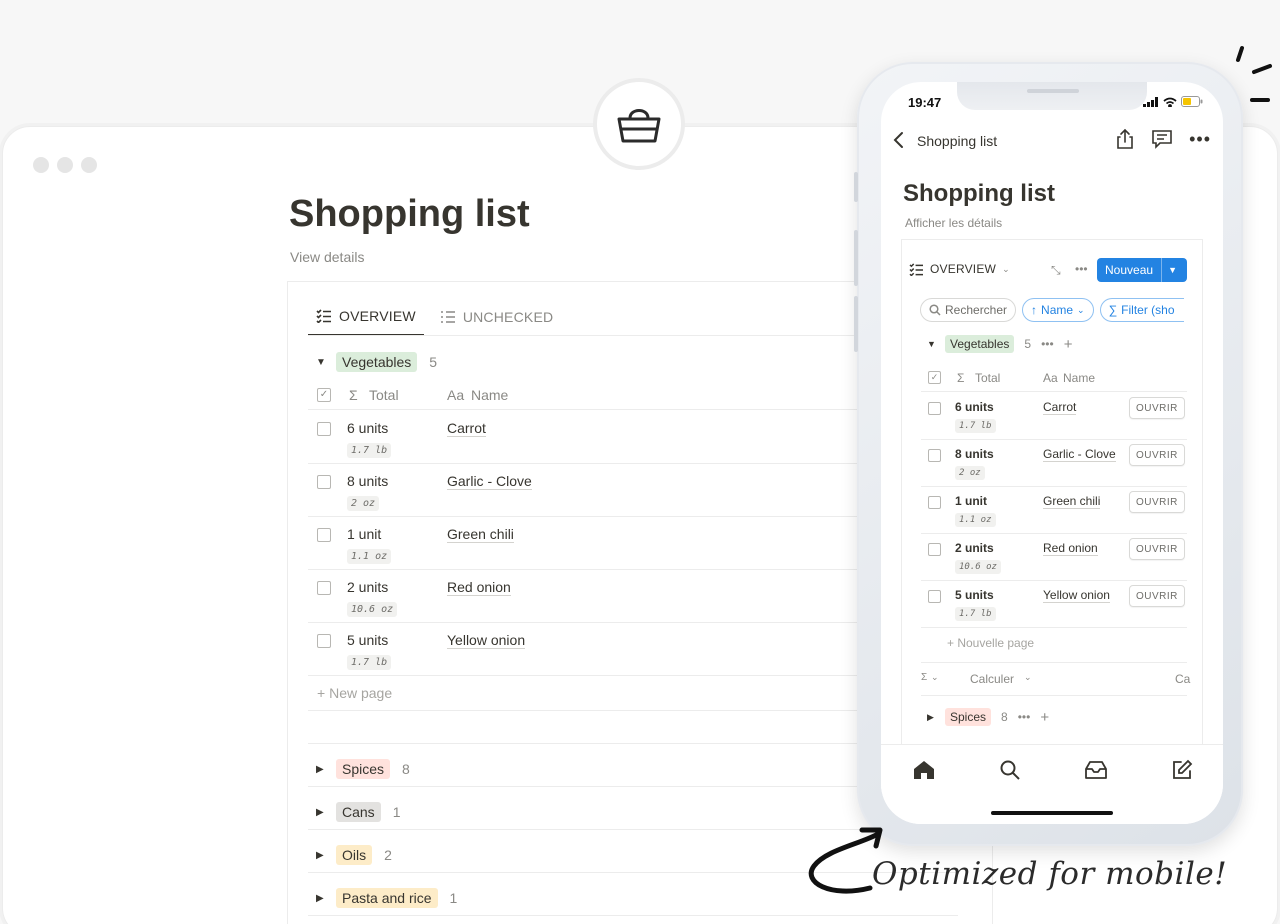  Describe the element at coordinates (1125, 139) in the screenshot. I see `share-icon` at that location.